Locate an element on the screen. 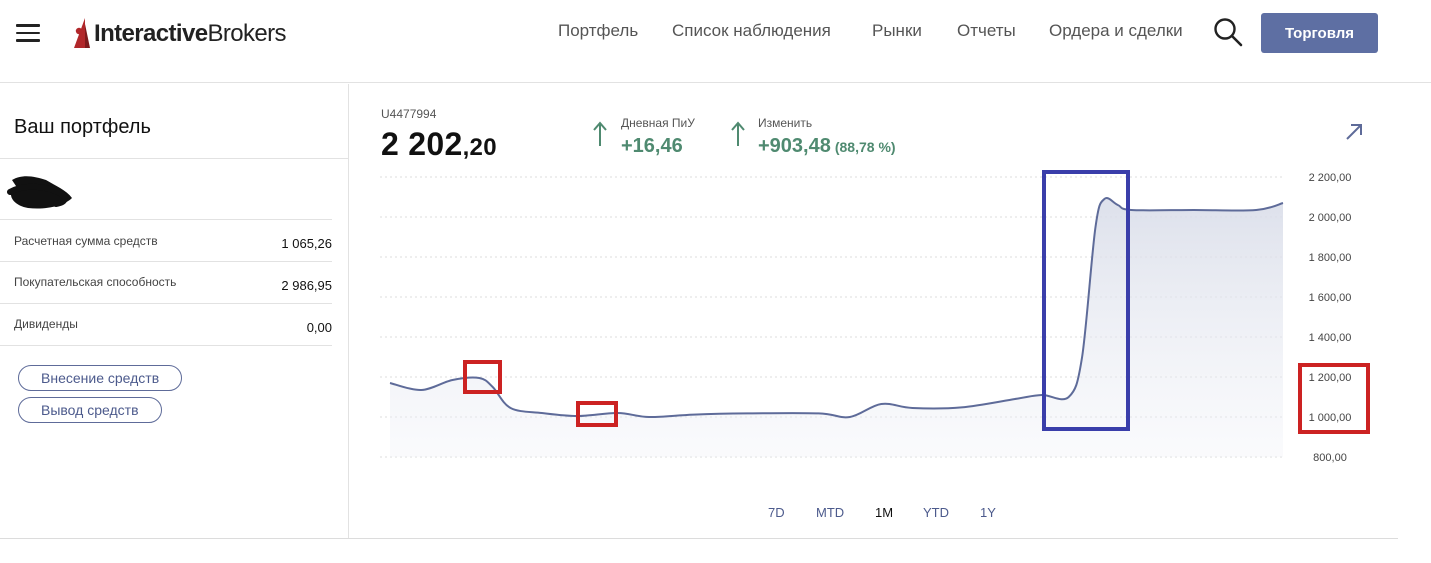  range-mtd: MTD is located at coordinates (830, 512).